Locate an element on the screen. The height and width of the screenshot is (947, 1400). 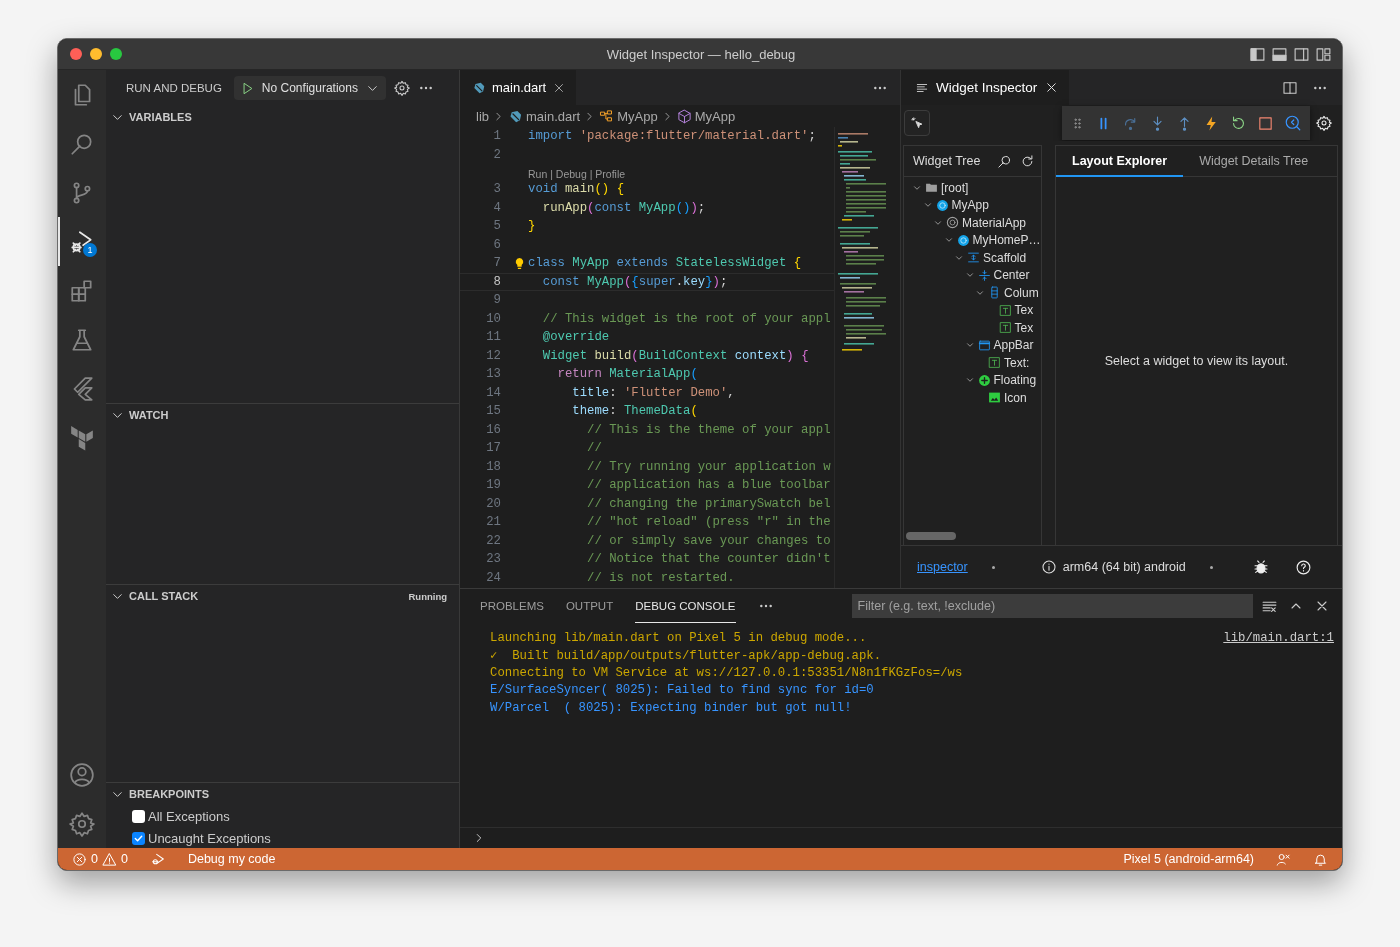
console-line: ✓ Built build/app/outputs/flutter-apk/app-debug.apk. is located at coordinates (686, 655).